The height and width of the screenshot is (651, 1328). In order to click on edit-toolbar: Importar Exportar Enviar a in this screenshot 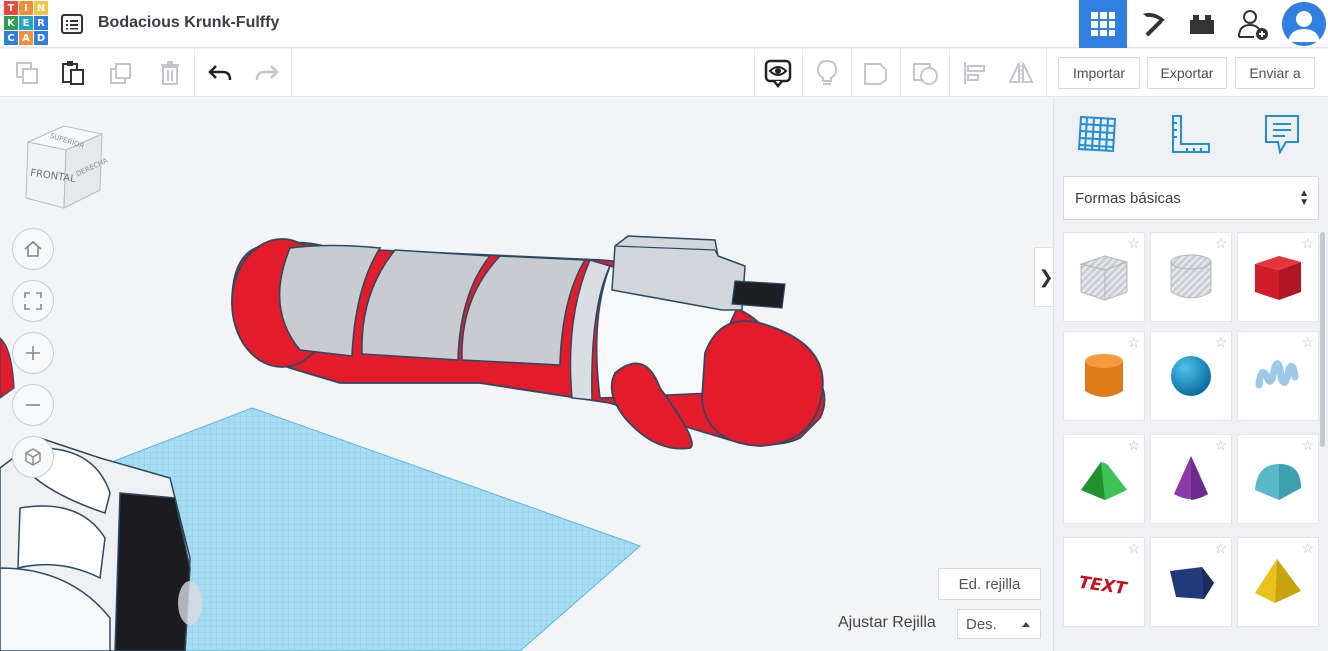, I will do `click(664, 73)`.